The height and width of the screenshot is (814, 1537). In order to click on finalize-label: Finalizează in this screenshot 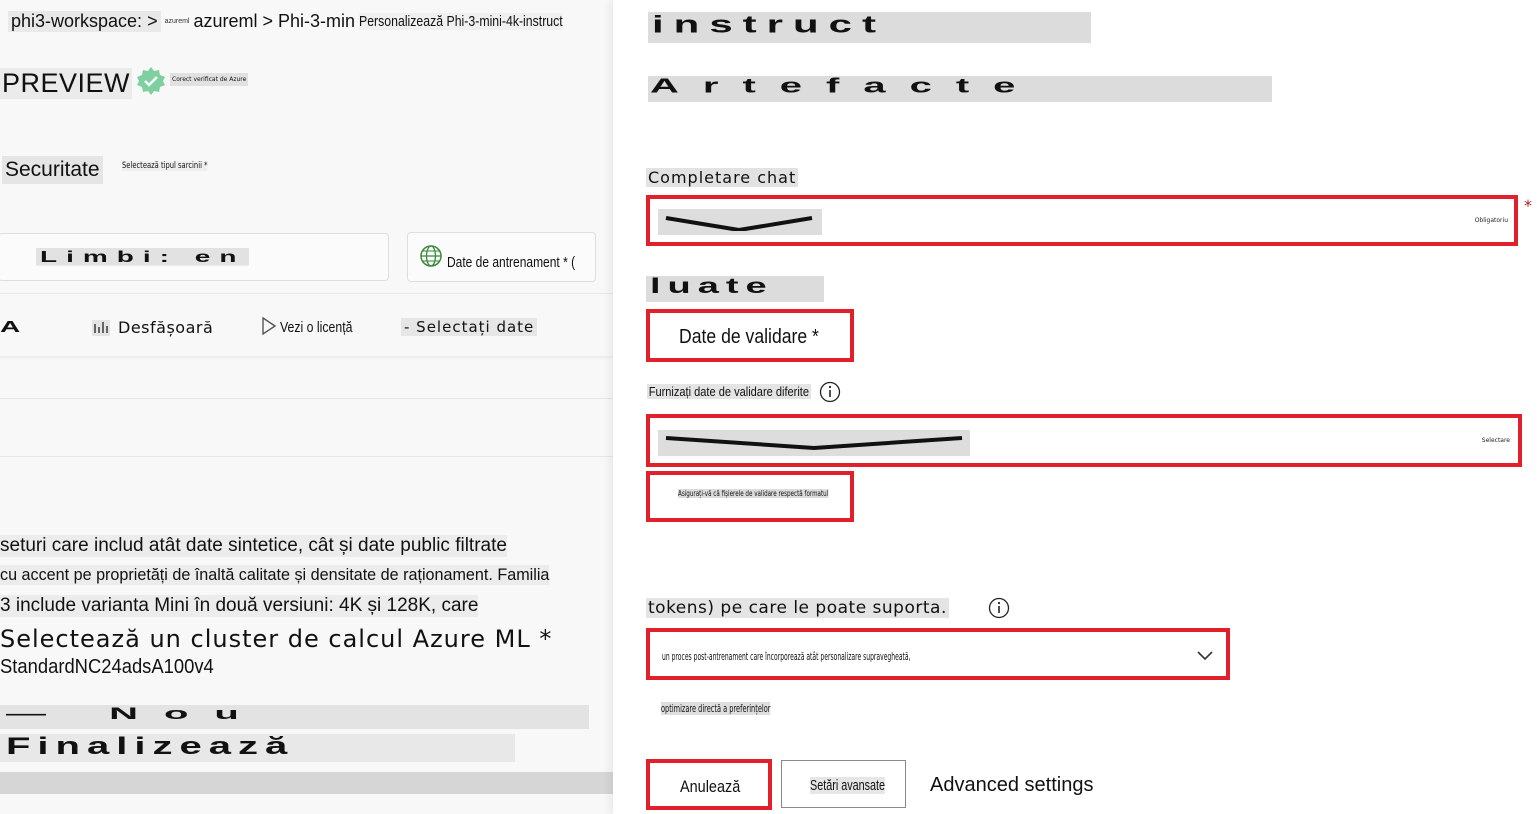, I will do `click(150, 747)`.